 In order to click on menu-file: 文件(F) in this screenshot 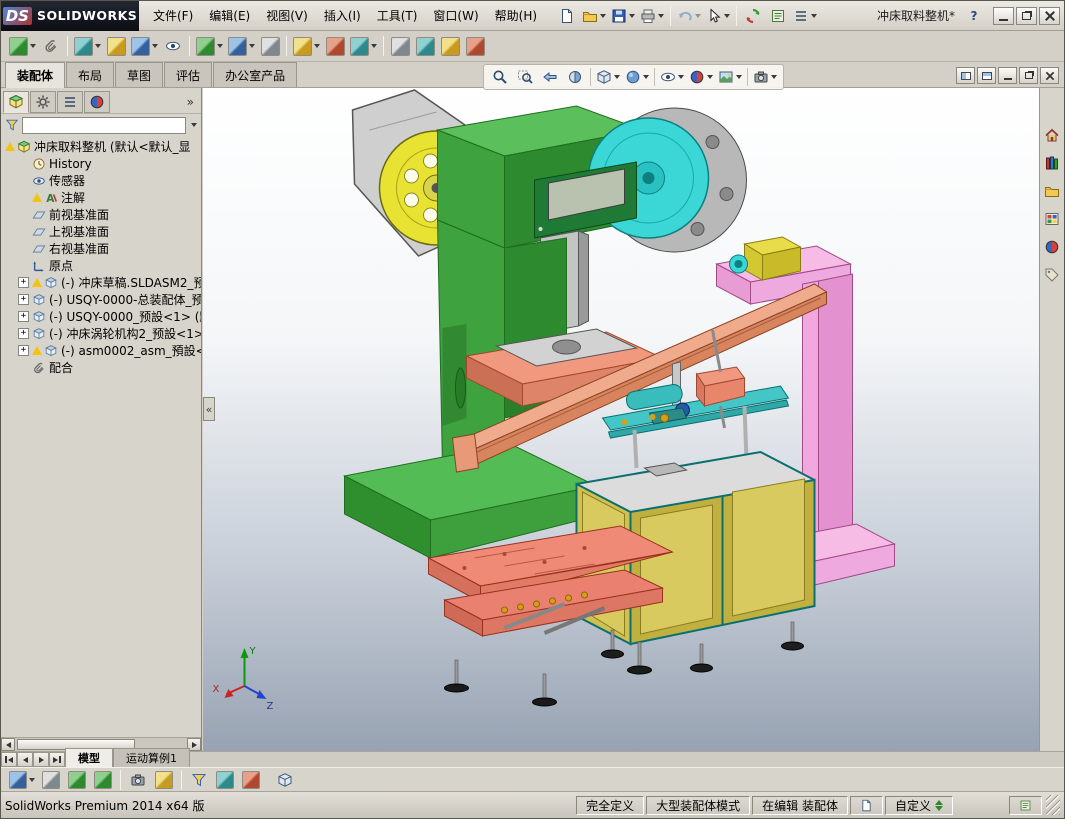, I will do `click(173, 15)`.